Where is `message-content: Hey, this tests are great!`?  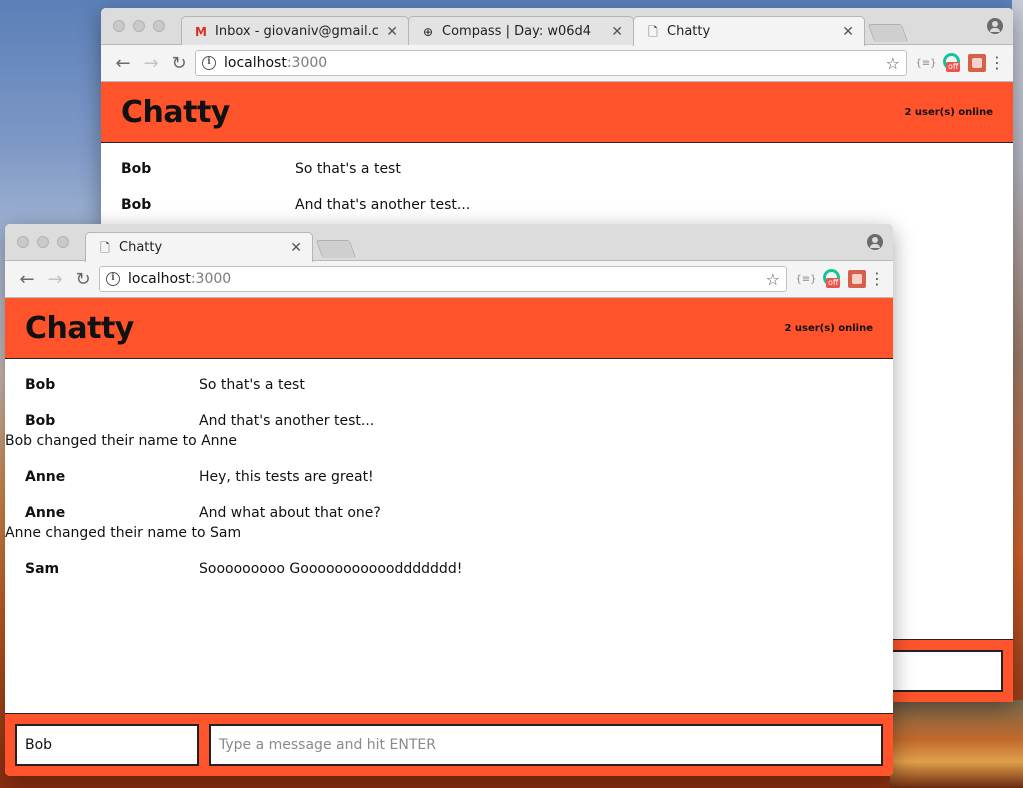
message-content: Hey, this tests are great! is located at coordinates (286, 477).